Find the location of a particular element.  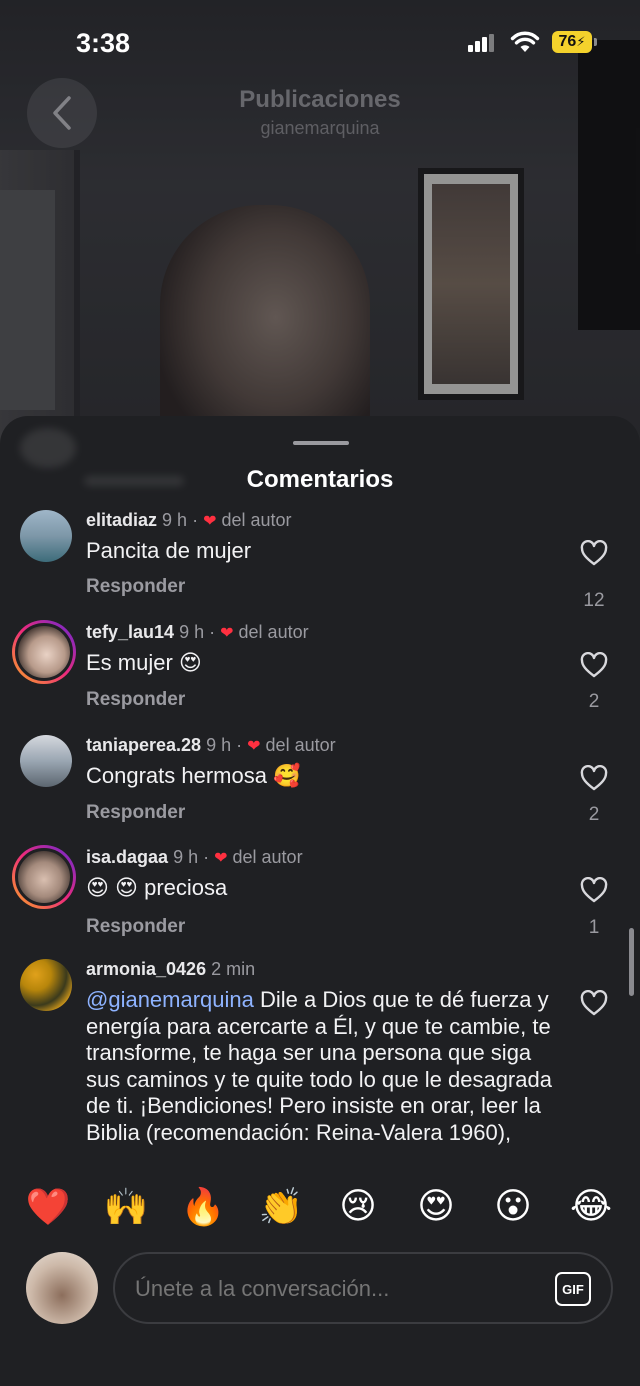

emoji-heart-eyes: 😍 is located at coordinates (436, 1206).